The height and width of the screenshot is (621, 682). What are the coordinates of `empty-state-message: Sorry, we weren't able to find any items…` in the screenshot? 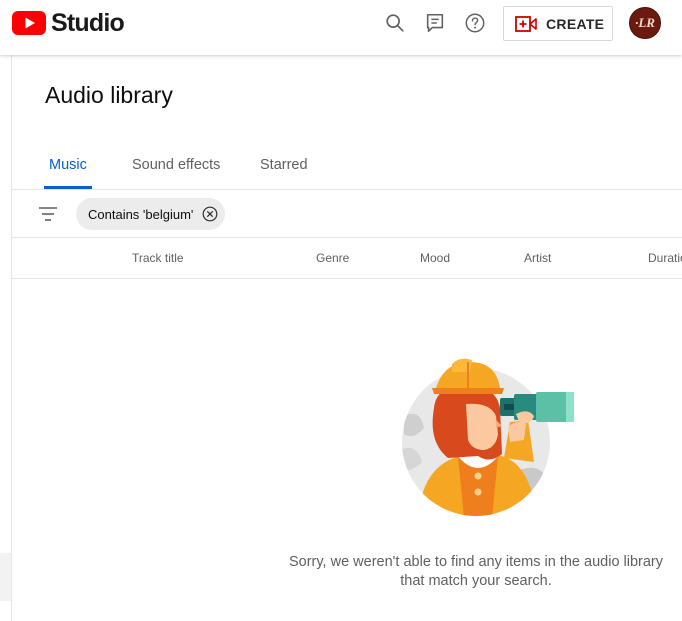 It's located at (476, 571).